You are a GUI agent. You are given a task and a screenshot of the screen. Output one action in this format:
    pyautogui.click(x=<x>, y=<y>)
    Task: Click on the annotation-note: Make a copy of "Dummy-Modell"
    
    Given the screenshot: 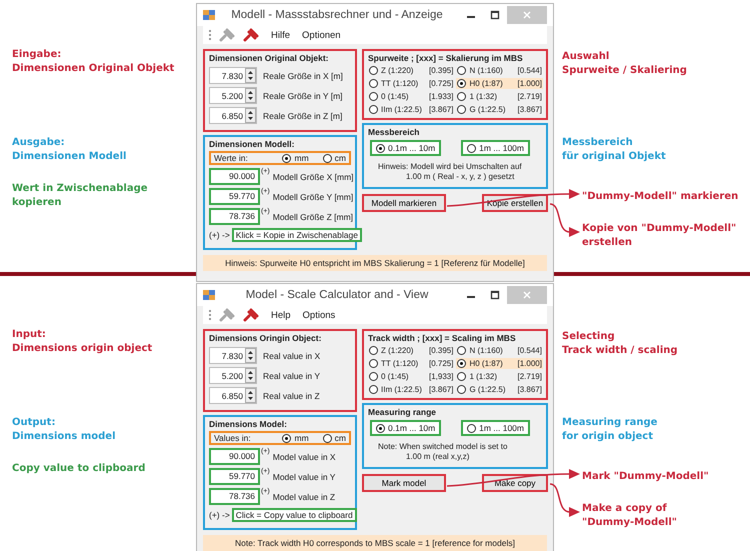 What is the action you would take?
    pyautogui.click(x=629, y=516)
    